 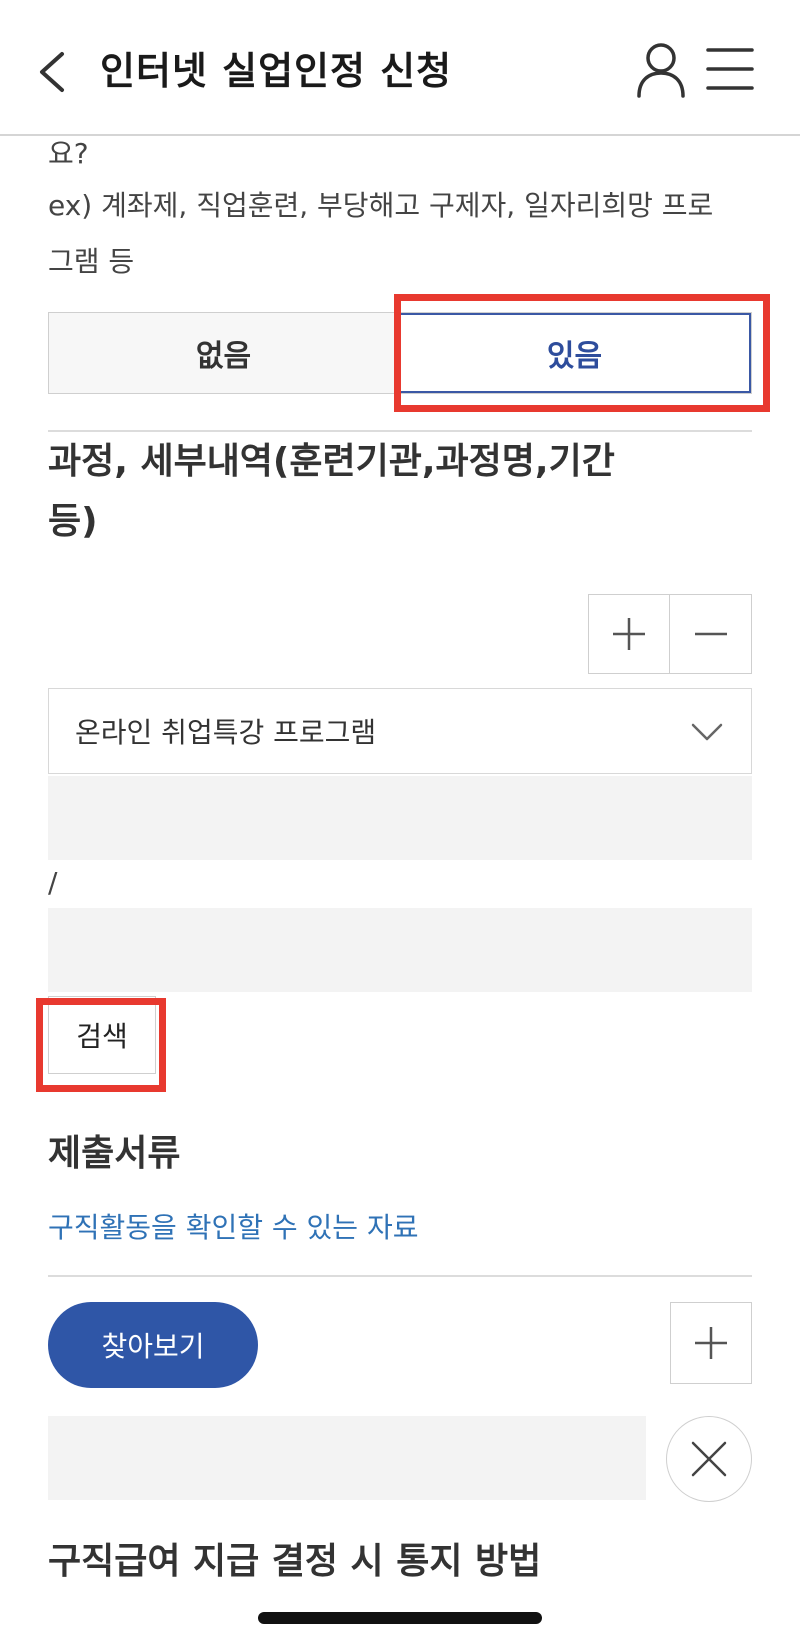 I want to click on add-file-button, so click(x=711, y=1343).